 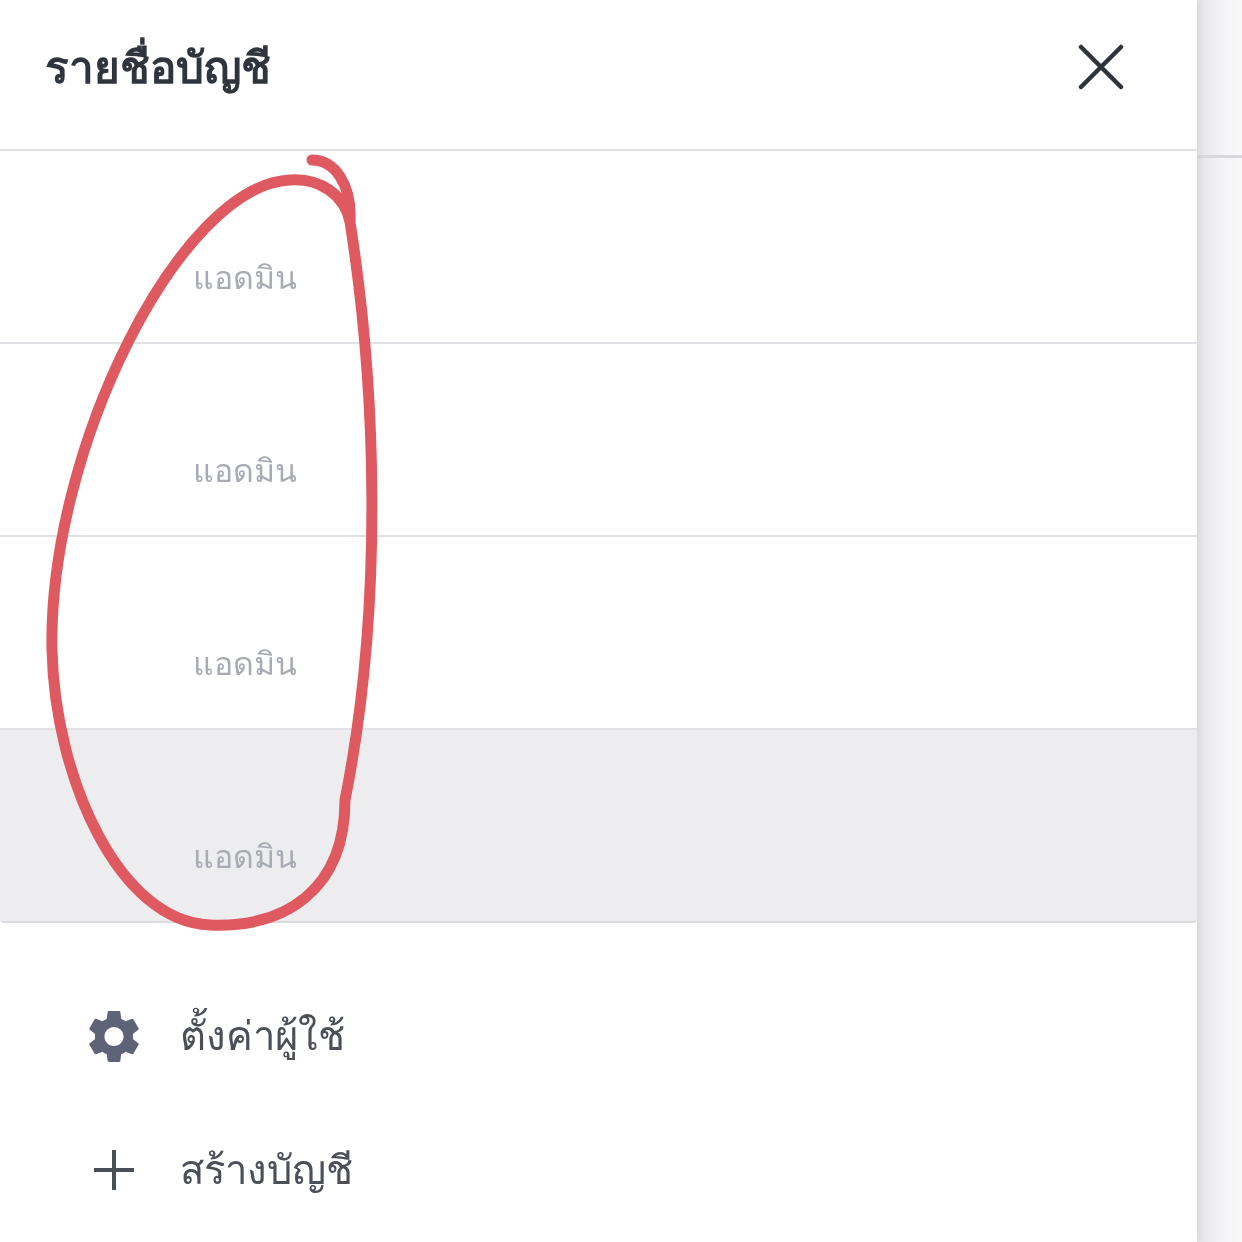 I want to click on settings-icon, so click(x=114, y=1036).